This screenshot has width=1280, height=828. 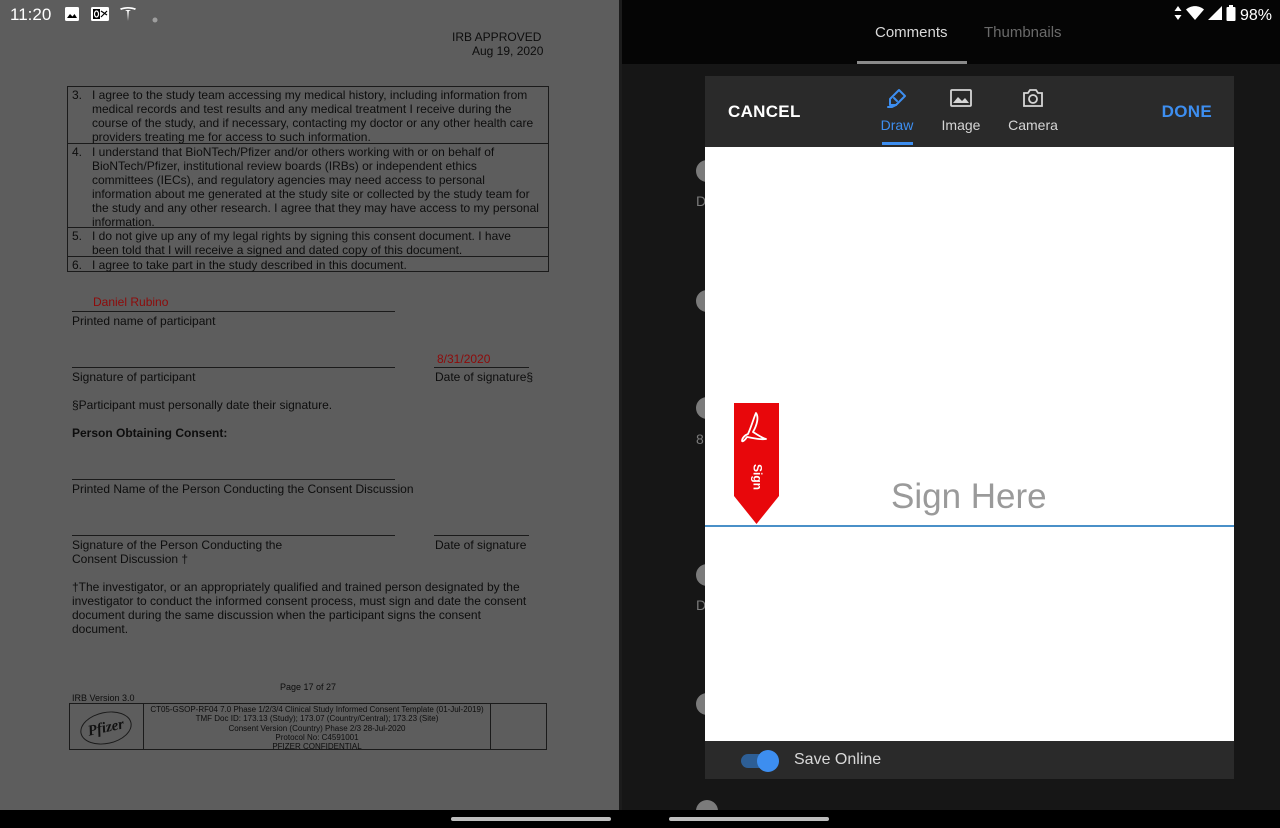 What do you see at coordinates (144, 321) in the screenshot?
I see `printed-name-label: Printed name of participant` at bounding box center [144, 321].